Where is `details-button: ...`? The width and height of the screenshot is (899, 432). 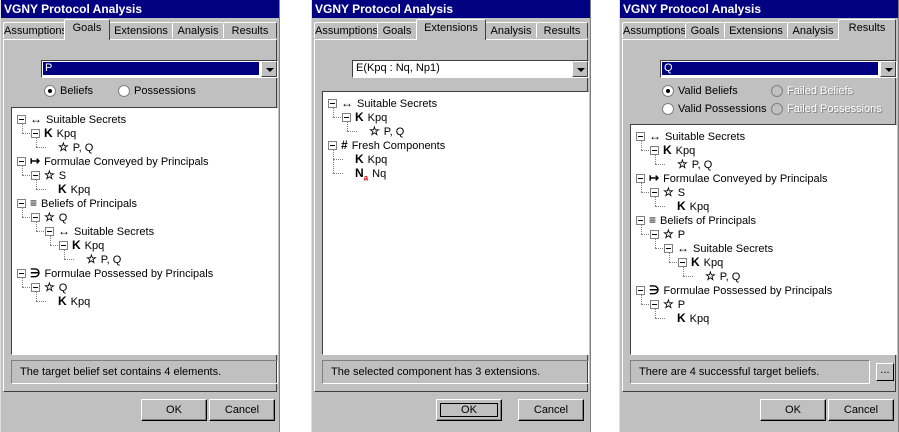
details-button: ... is located at coordinates (885, 372).